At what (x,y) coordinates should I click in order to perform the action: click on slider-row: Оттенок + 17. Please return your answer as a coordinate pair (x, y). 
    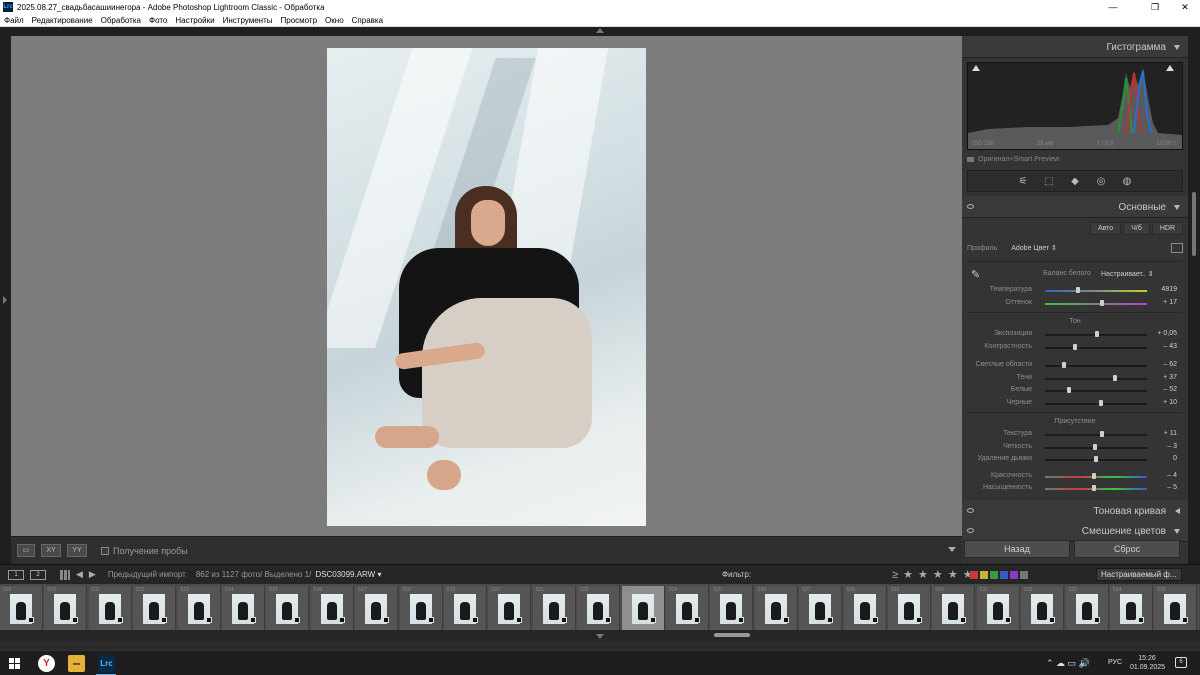
    Looking at the image, I should click on (1075, 303).